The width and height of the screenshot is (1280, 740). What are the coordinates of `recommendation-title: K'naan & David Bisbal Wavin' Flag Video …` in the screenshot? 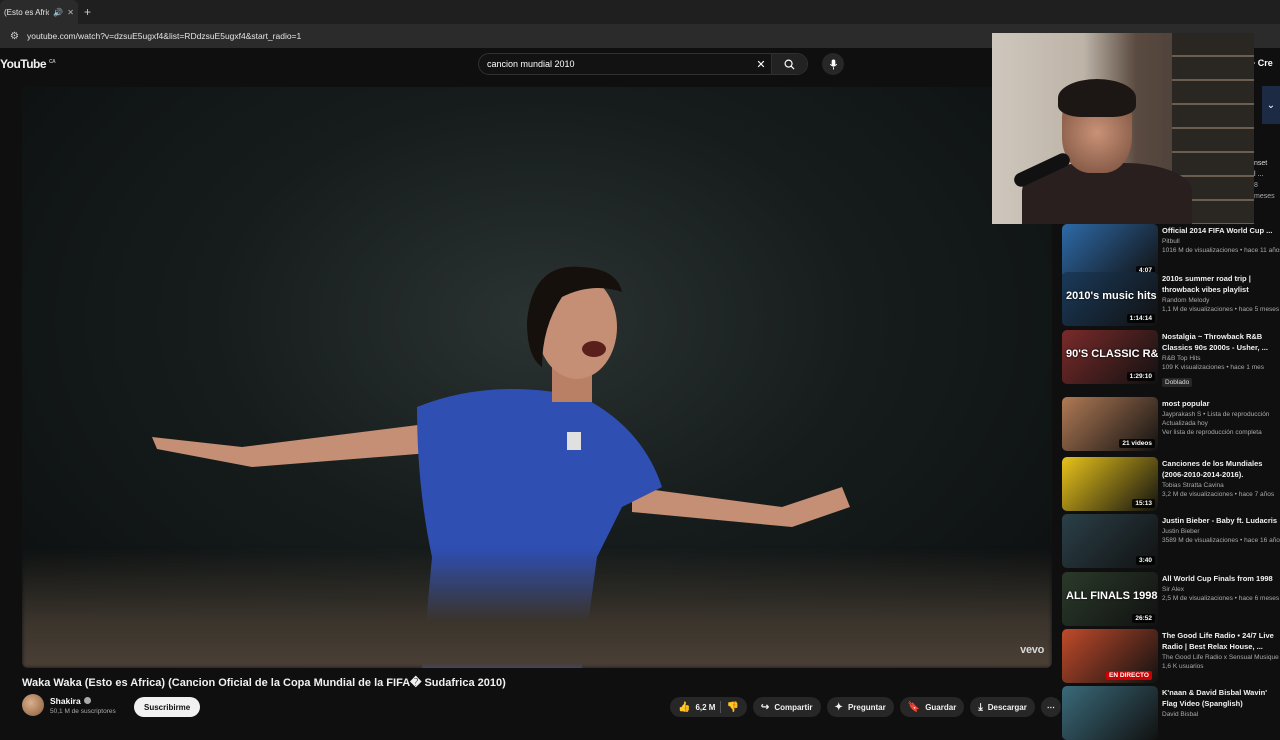 It's located at (1214, 698).